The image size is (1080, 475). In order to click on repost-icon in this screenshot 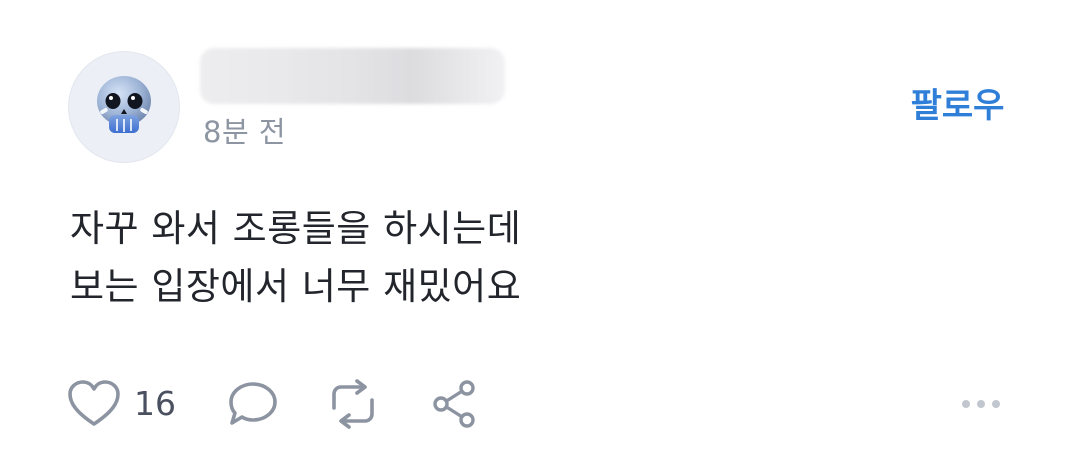, I will do `click(353, 404)`.